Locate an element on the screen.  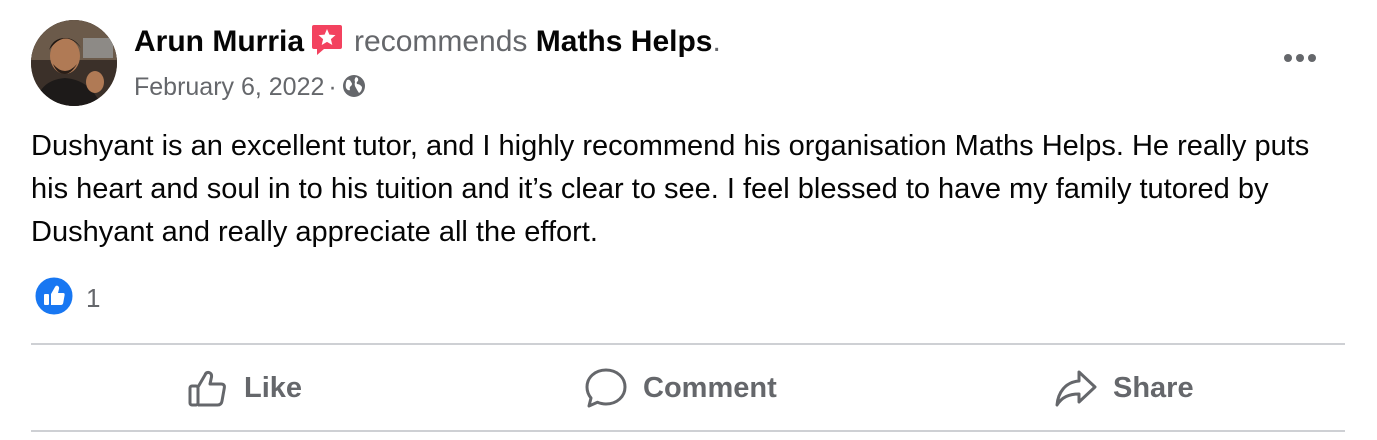
comment-label: Comment is located at coordinates (710, 387).